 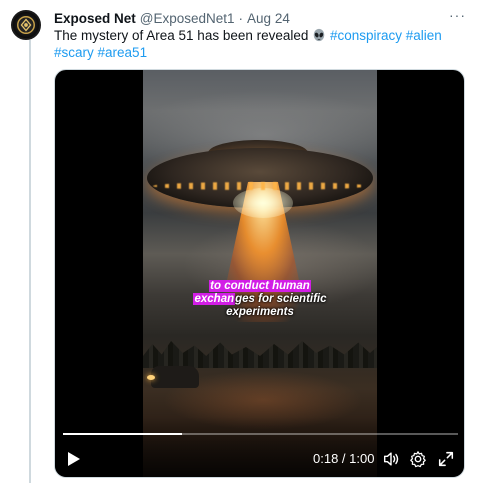 What do you see at coordinates (175, 377) in the screenshot?
I see `car-image` at bounding box center [175, 377].